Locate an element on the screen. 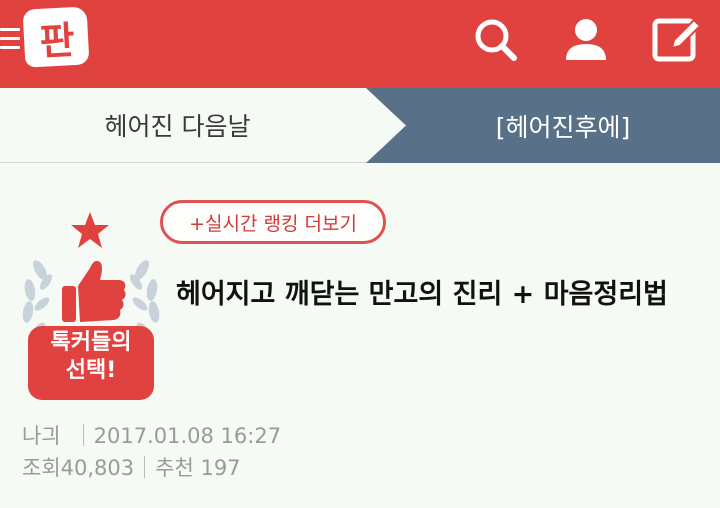 This screenshot has width=720, height=508. profile-button is located at coordinates (586, 40).